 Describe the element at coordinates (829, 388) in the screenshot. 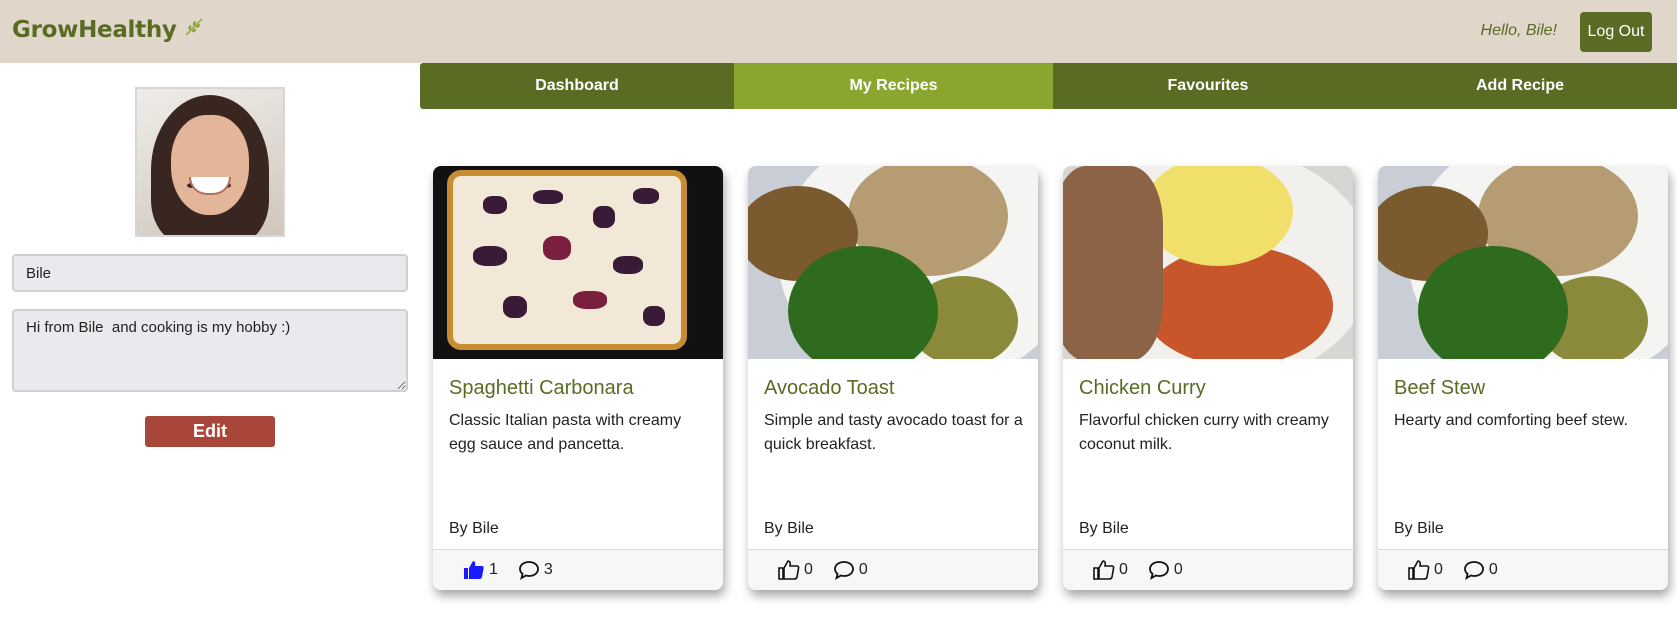

I see `recipe-title: Avocado Toast` at that location.